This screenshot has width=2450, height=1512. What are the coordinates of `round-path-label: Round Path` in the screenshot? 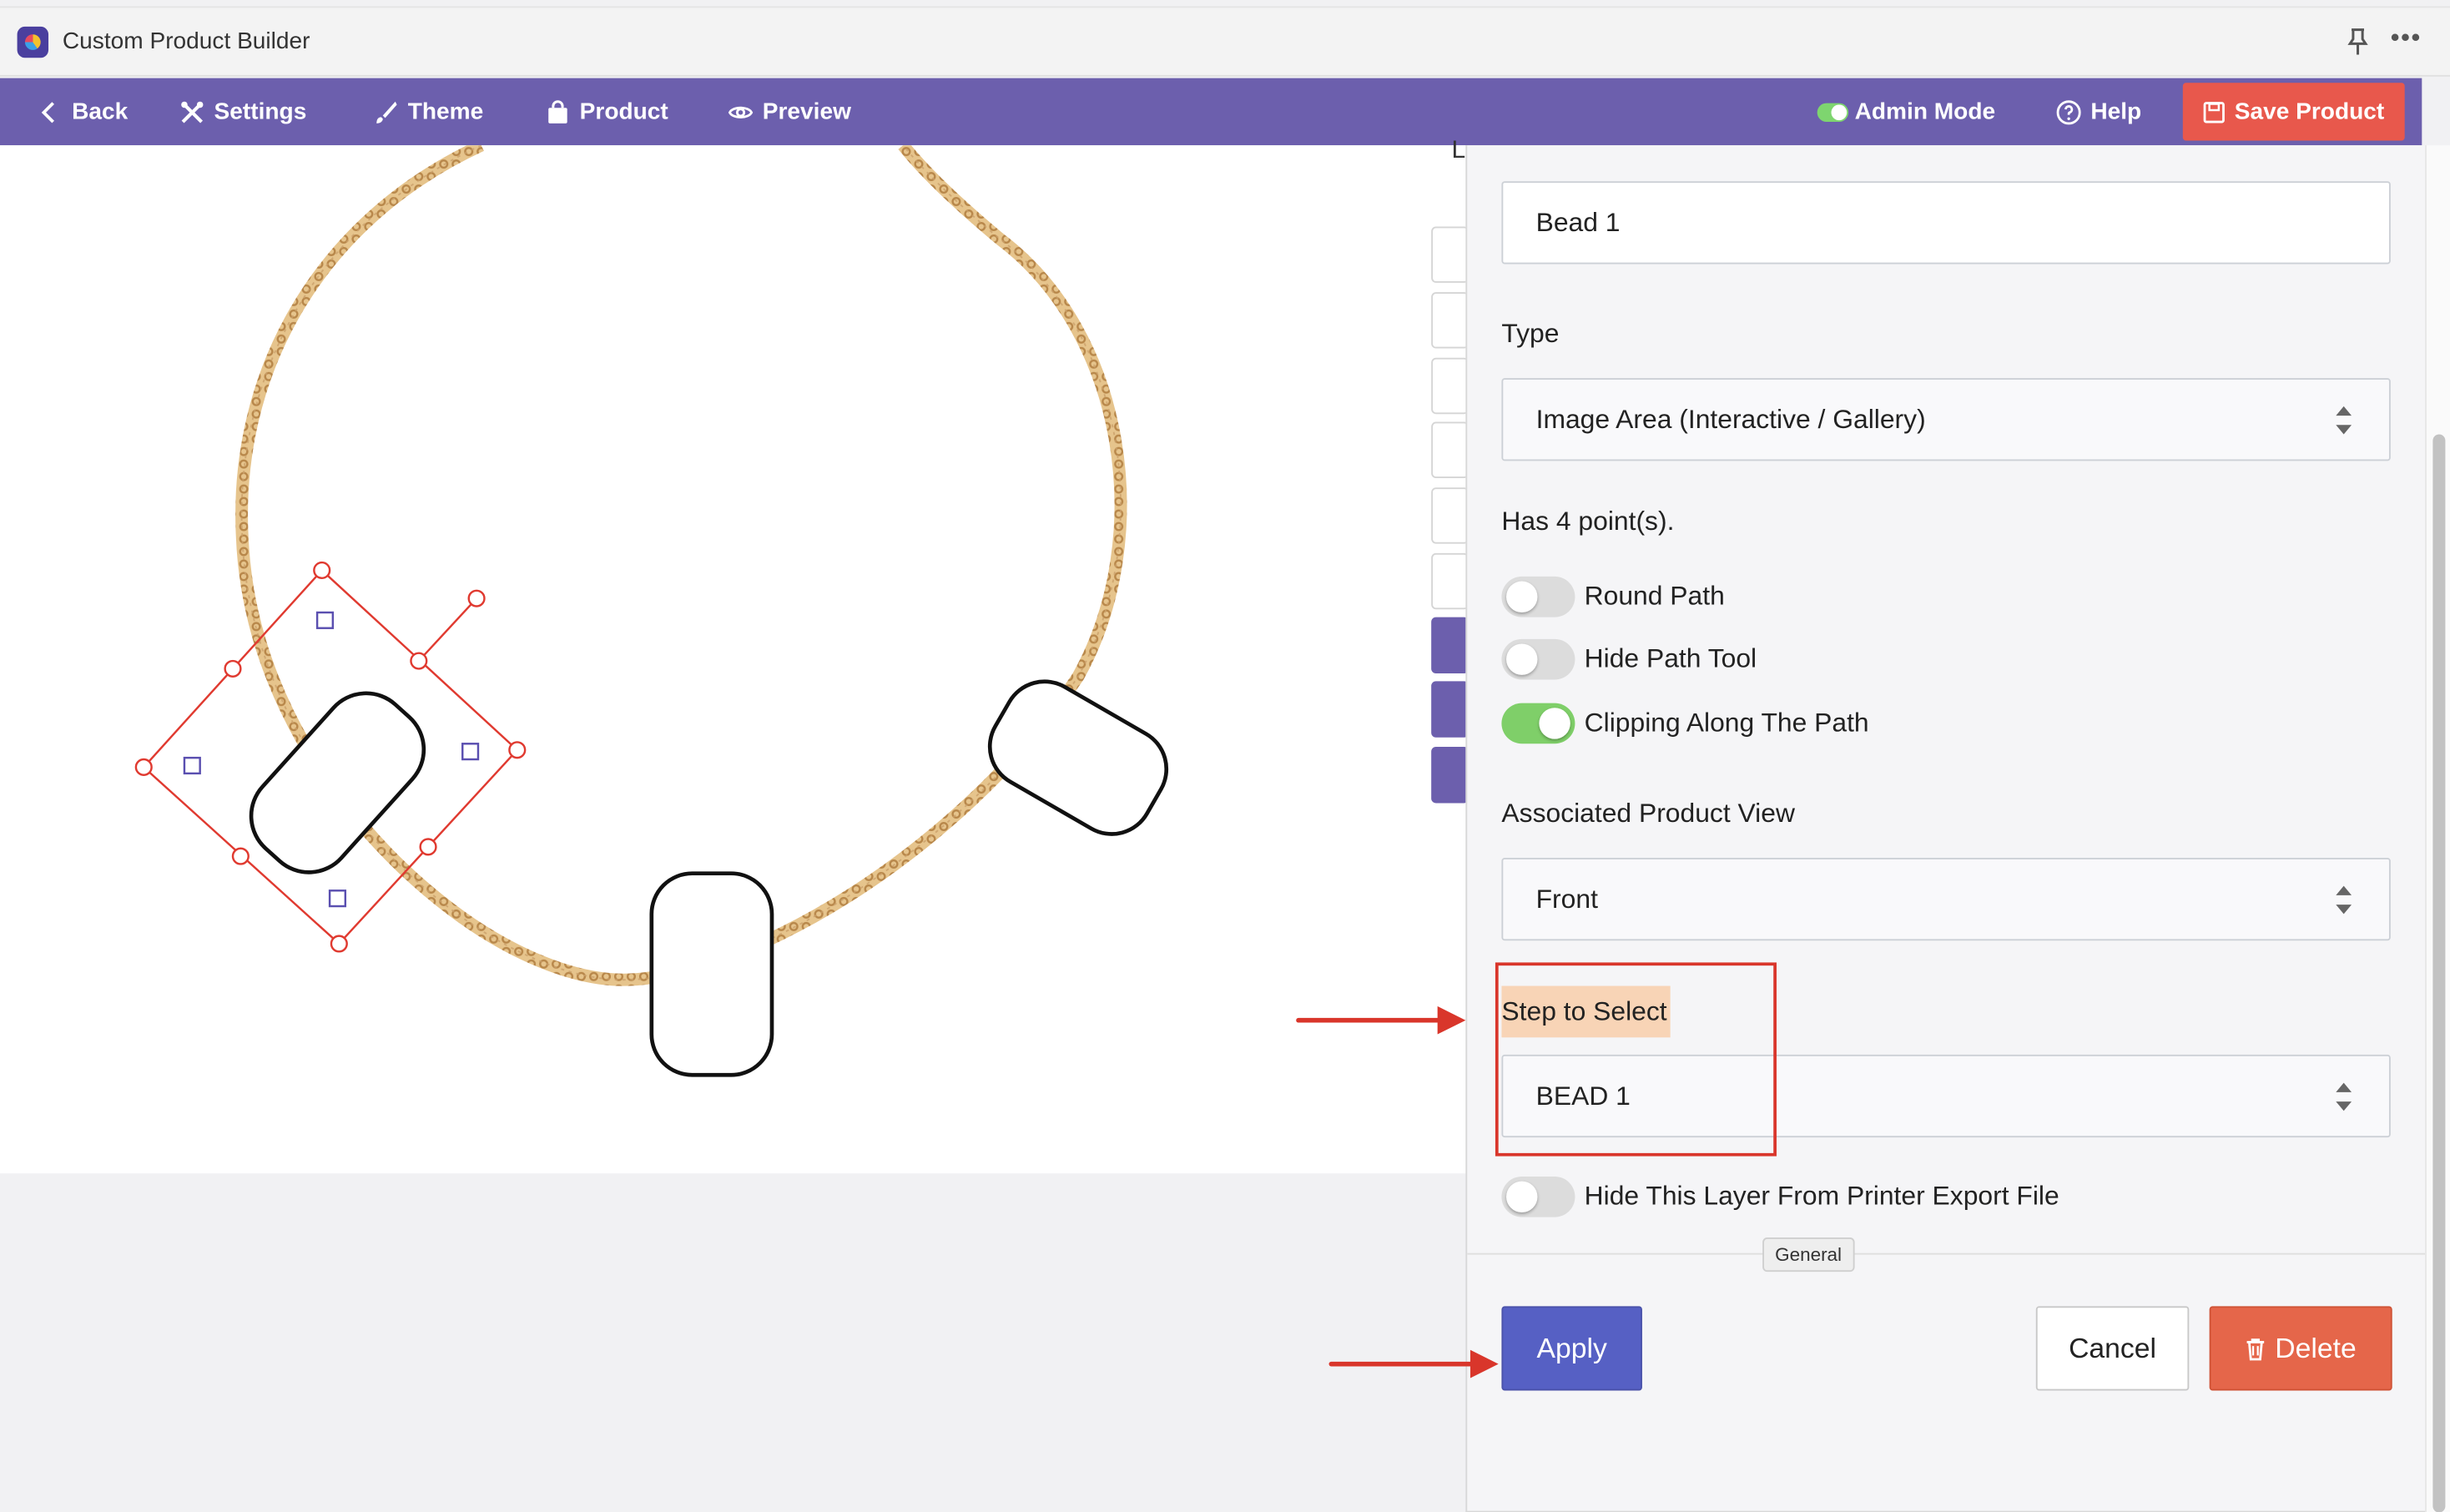 It's located at (1654, 596).